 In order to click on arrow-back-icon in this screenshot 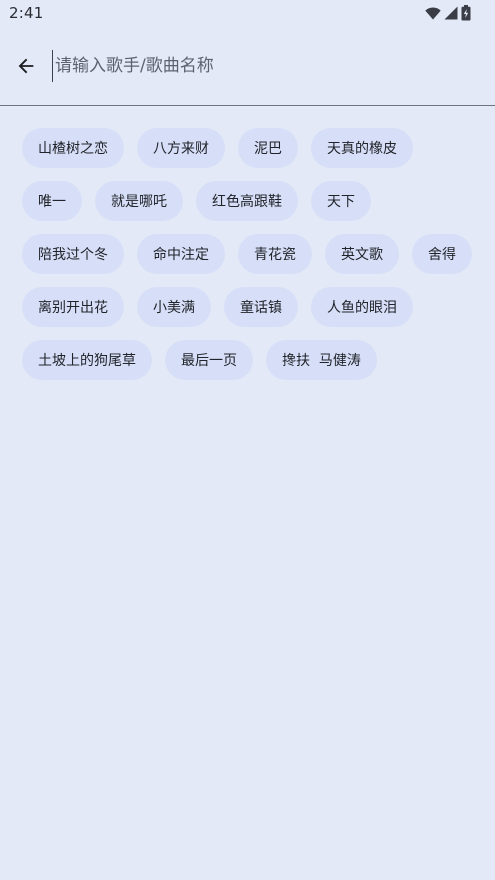, I will do `click(26, 66)`.